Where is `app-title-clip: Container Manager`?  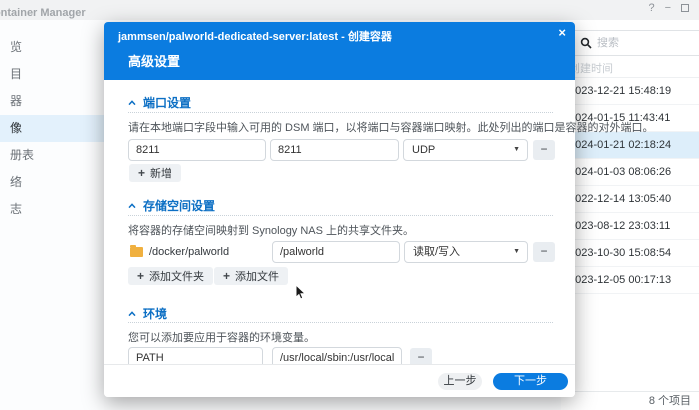 app-title-clip: Container Manager is located at coordinates (47, 11).